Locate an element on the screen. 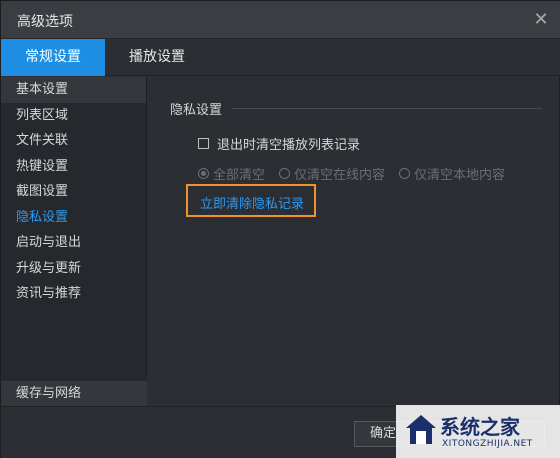 The image size is (560, 458). dialog-title: 高级选项 is located at coordinates (45, 22).